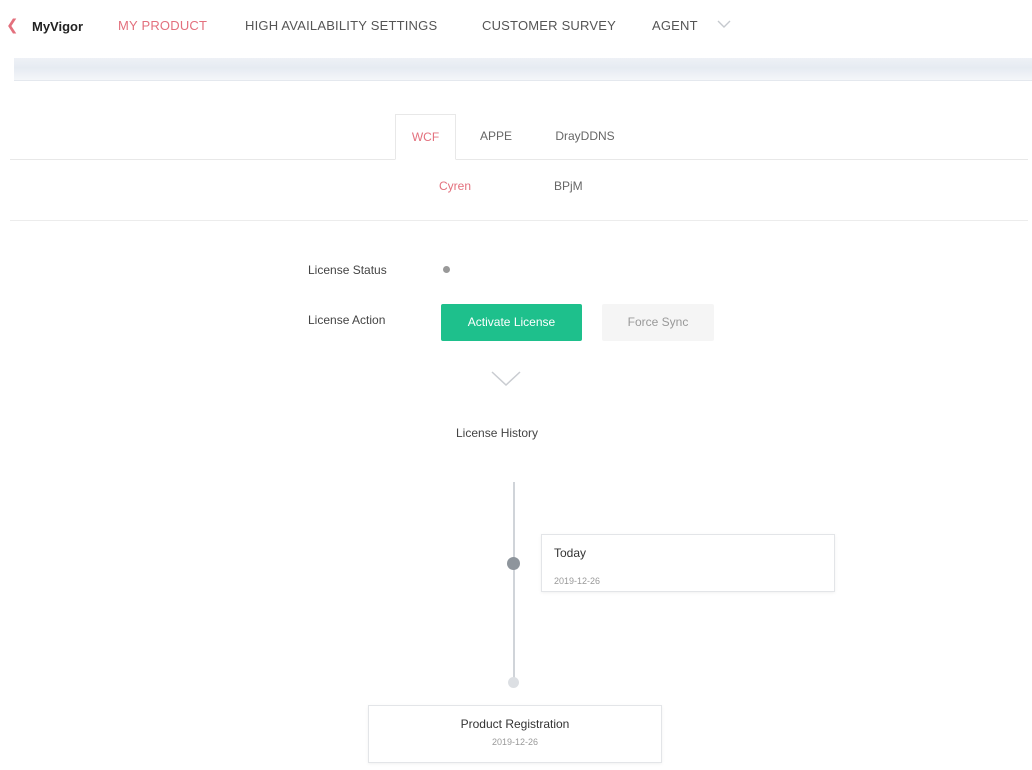 The image size is (1032, 770). Describe the element at coordinates (57, 26) in the screenshot. I see `brand-logo: MyVigor` at that location.